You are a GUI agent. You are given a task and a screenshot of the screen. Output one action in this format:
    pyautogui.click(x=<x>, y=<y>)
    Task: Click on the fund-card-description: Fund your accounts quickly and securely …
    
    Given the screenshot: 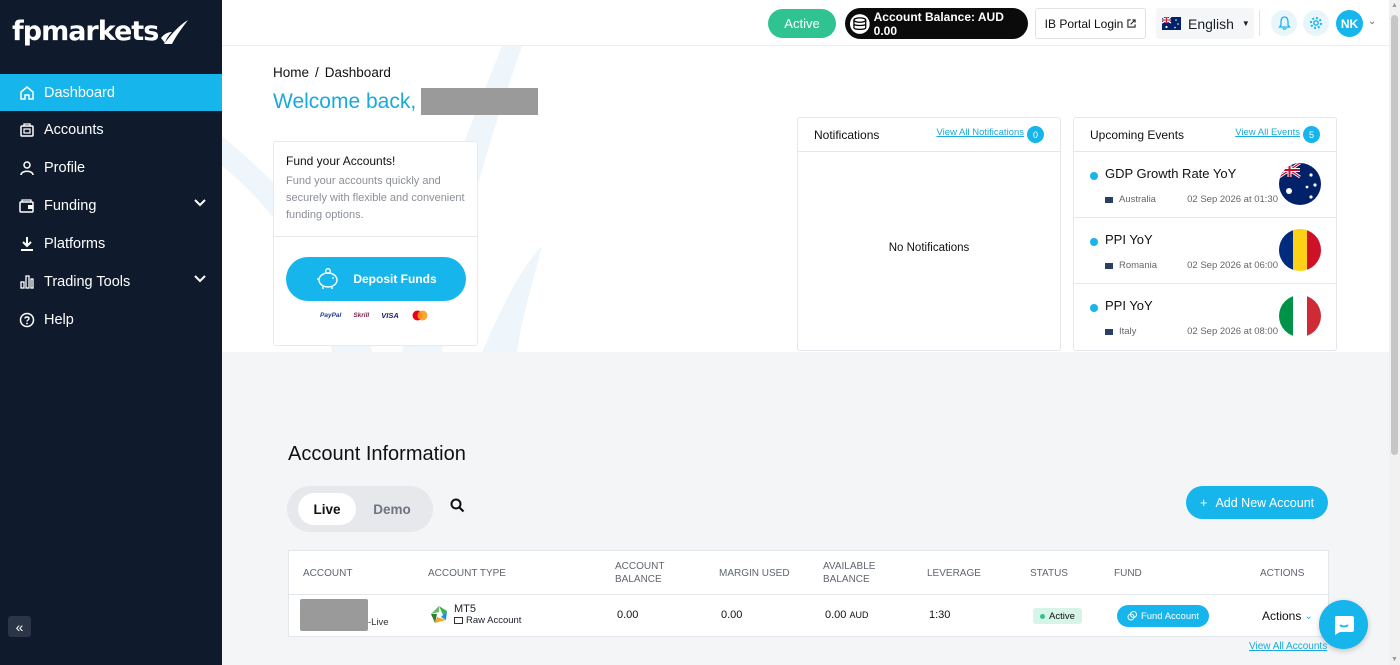 What is the action you would take?
    pyautogui.click(x=375, y=198)
    